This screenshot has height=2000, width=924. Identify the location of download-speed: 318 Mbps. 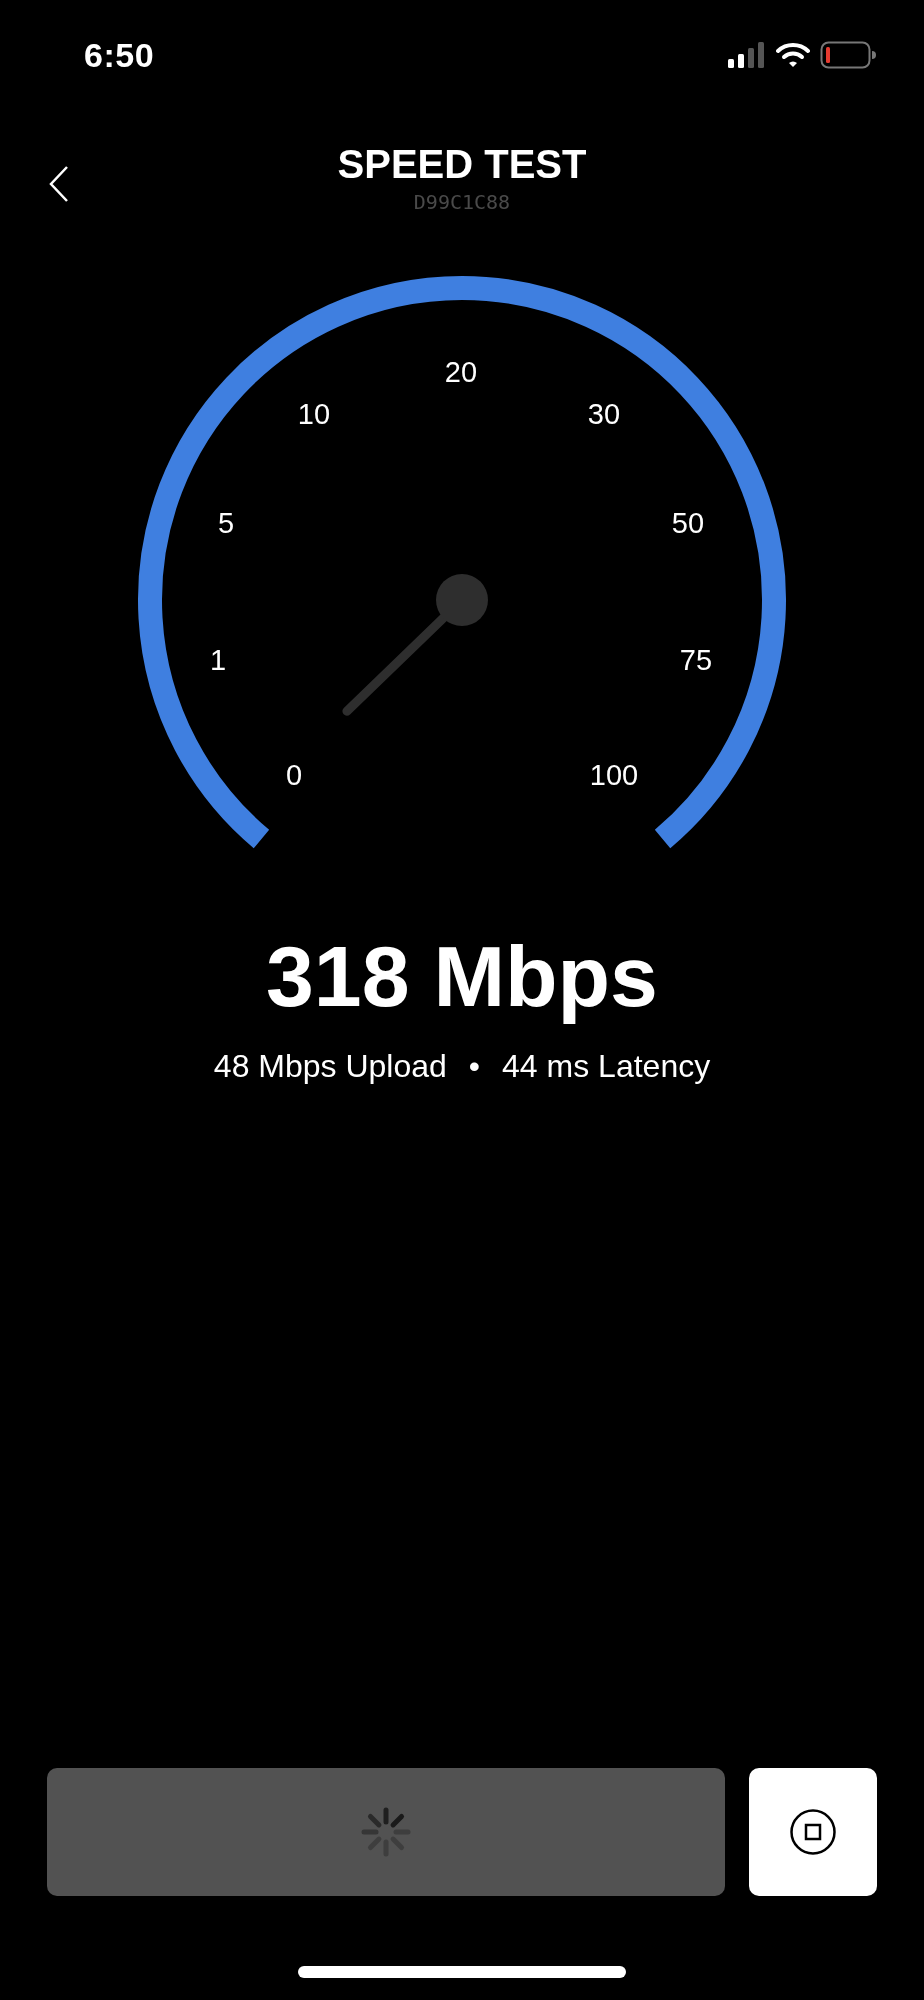
(462, 976).